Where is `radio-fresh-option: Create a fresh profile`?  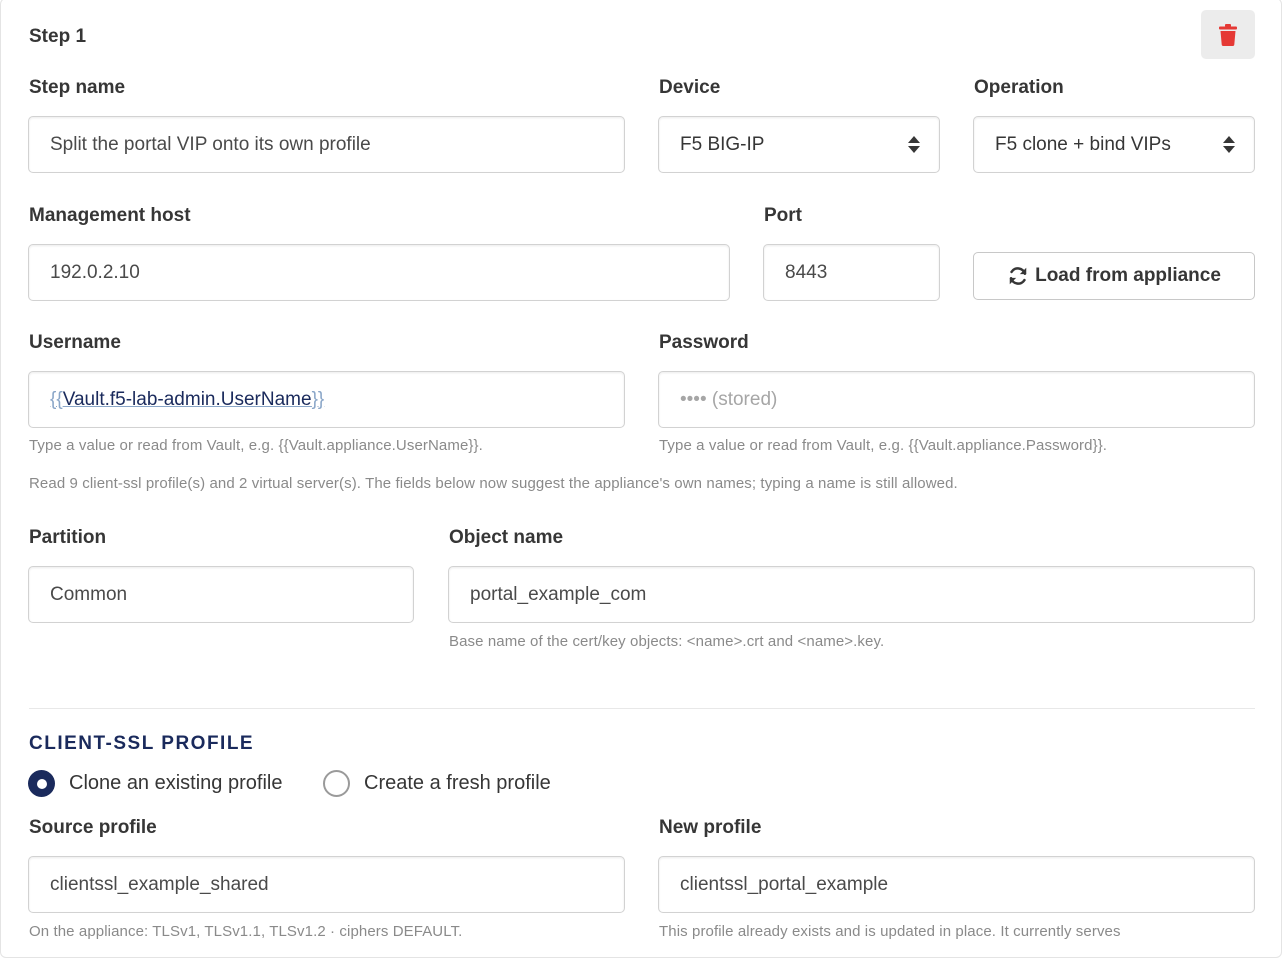 radio-fresh-option: Create a fresh profile is located at coordinates (437, 783).